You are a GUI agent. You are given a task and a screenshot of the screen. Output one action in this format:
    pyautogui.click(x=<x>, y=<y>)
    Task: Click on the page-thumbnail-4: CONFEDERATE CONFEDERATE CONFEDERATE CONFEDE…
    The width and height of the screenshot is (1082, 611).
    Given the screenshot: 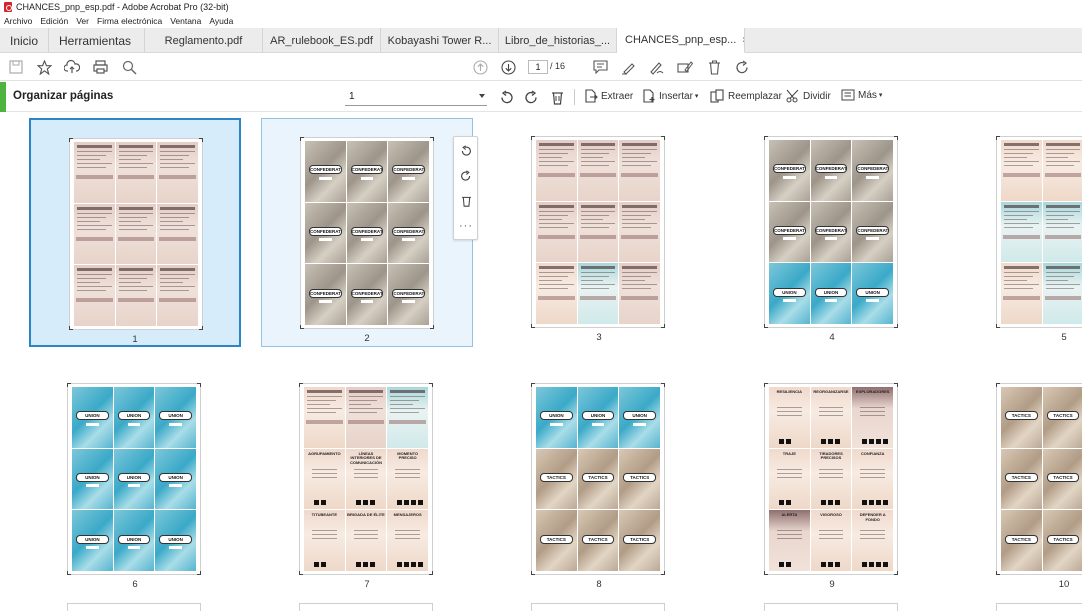 What is the action you would take?
    pyautogui.click(x=832, y=232)
    